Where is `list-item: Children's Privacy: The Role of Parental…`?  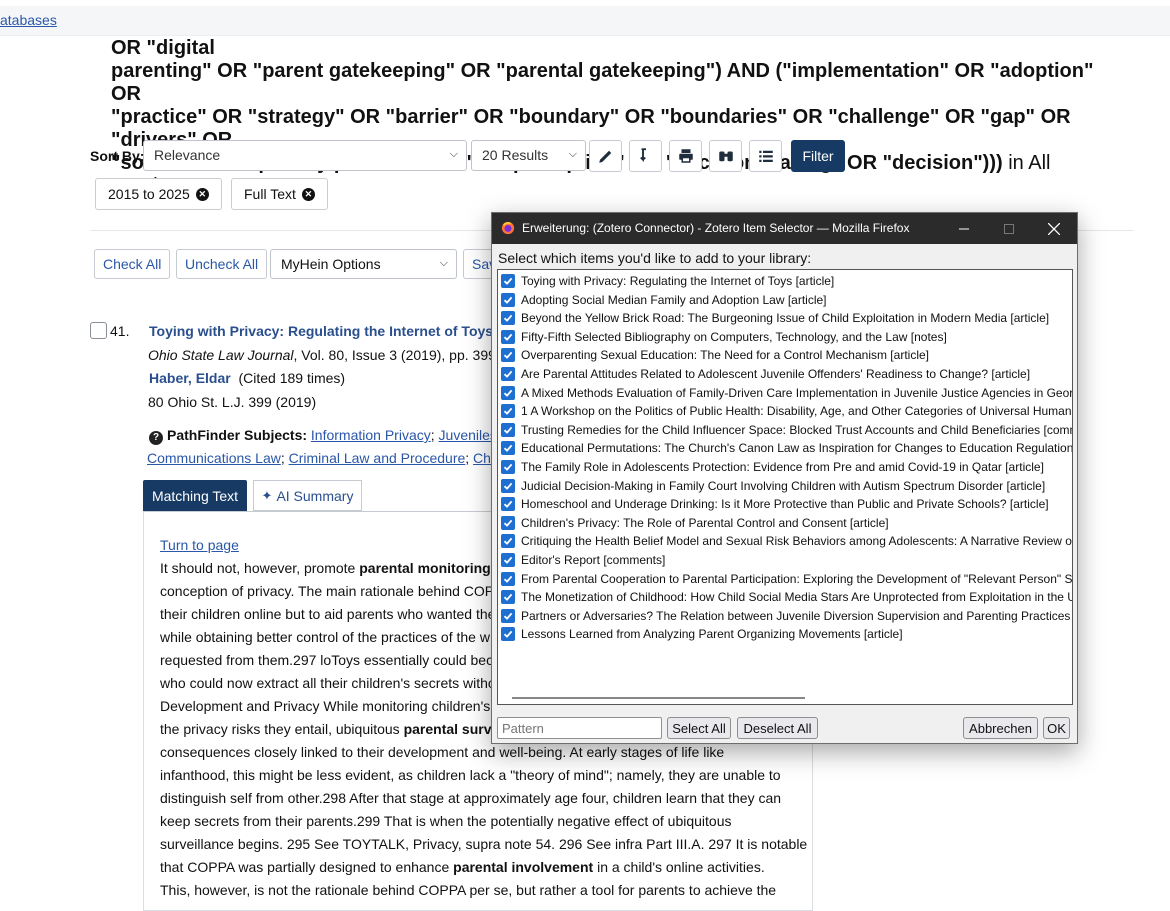
list-item: Children's Privacy: The Role of Parental… is located at coordinates (786, 523).